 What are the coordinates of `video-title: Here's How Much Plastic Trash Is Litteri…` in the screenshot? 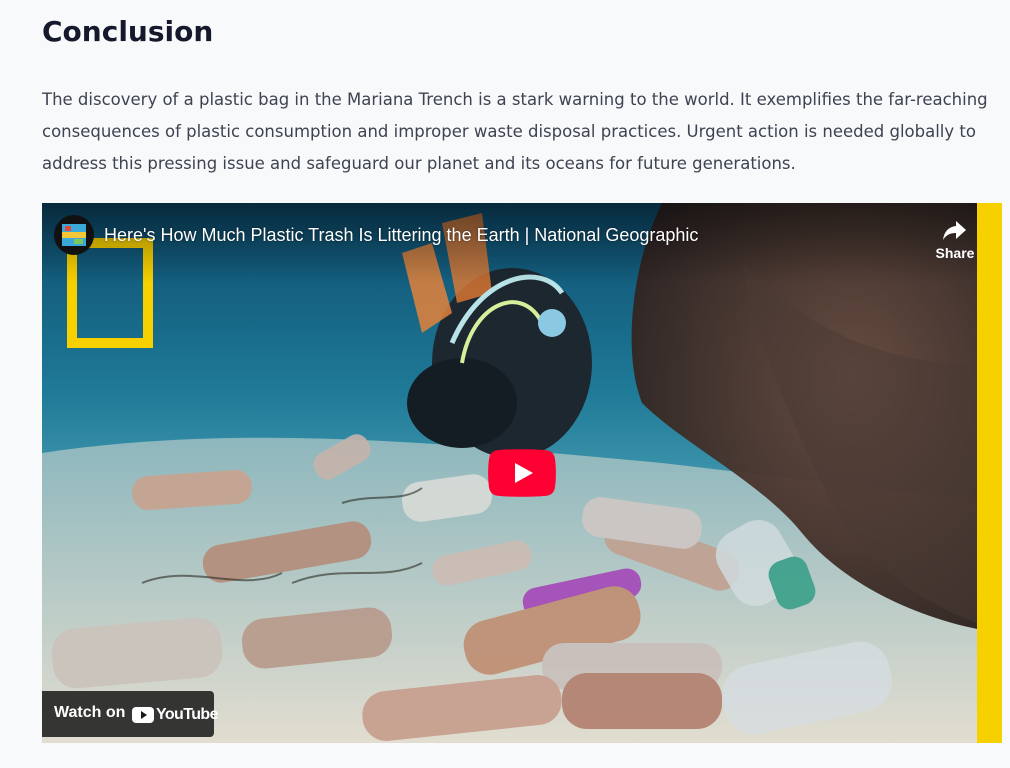 It's located at (401, 235).